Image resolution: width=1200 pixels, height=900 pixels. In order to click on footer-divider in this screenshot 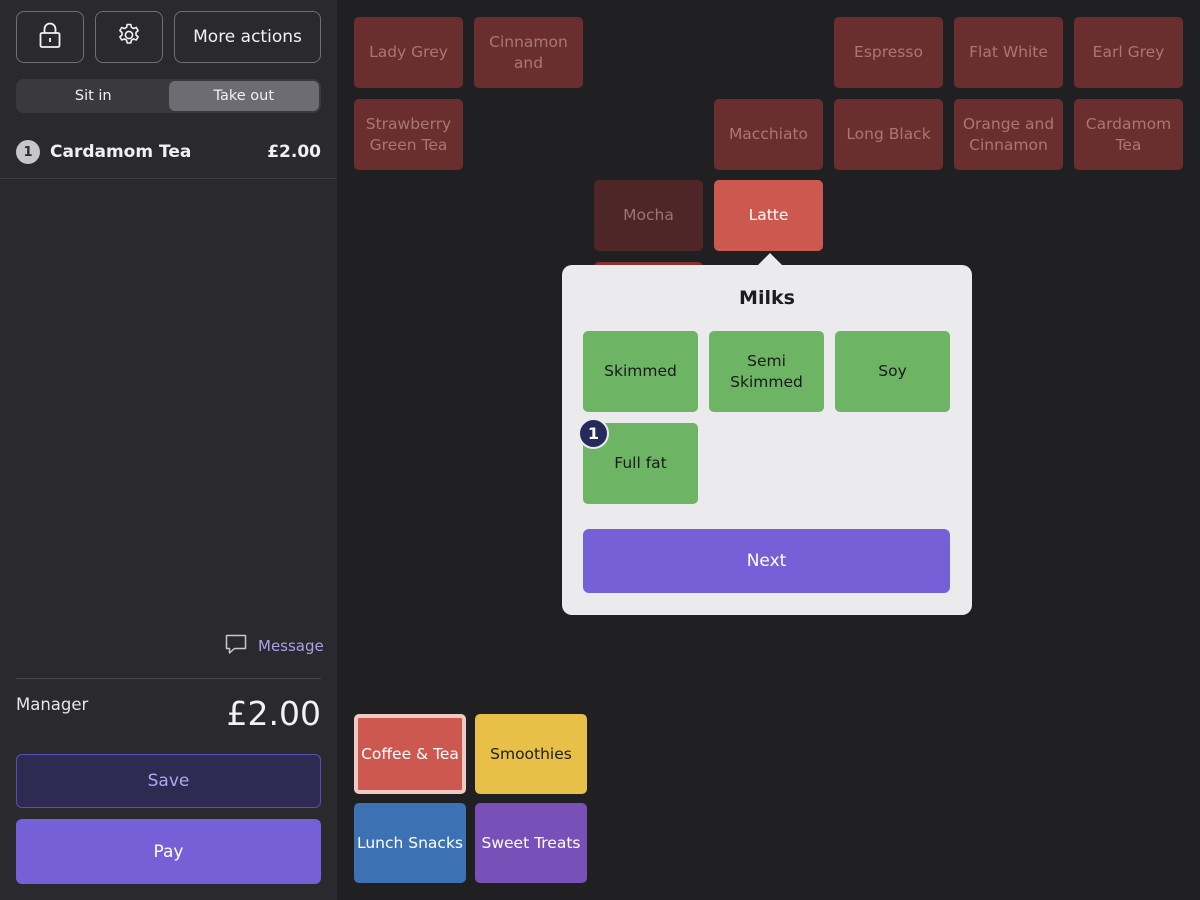, I will do `click(168, 678)`.